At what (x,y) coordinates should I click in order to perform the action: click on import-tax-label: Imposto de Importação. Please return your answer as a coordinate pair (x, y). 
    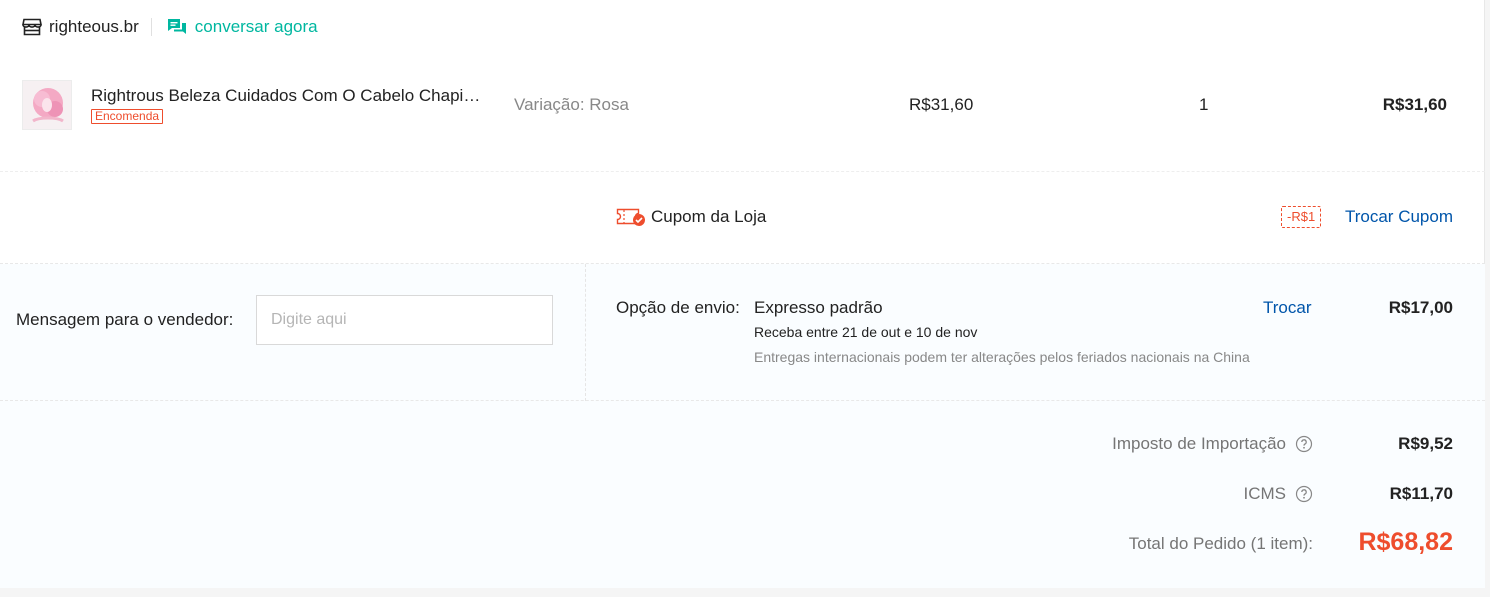
    Looking at the image, I should click on (1212, 444).